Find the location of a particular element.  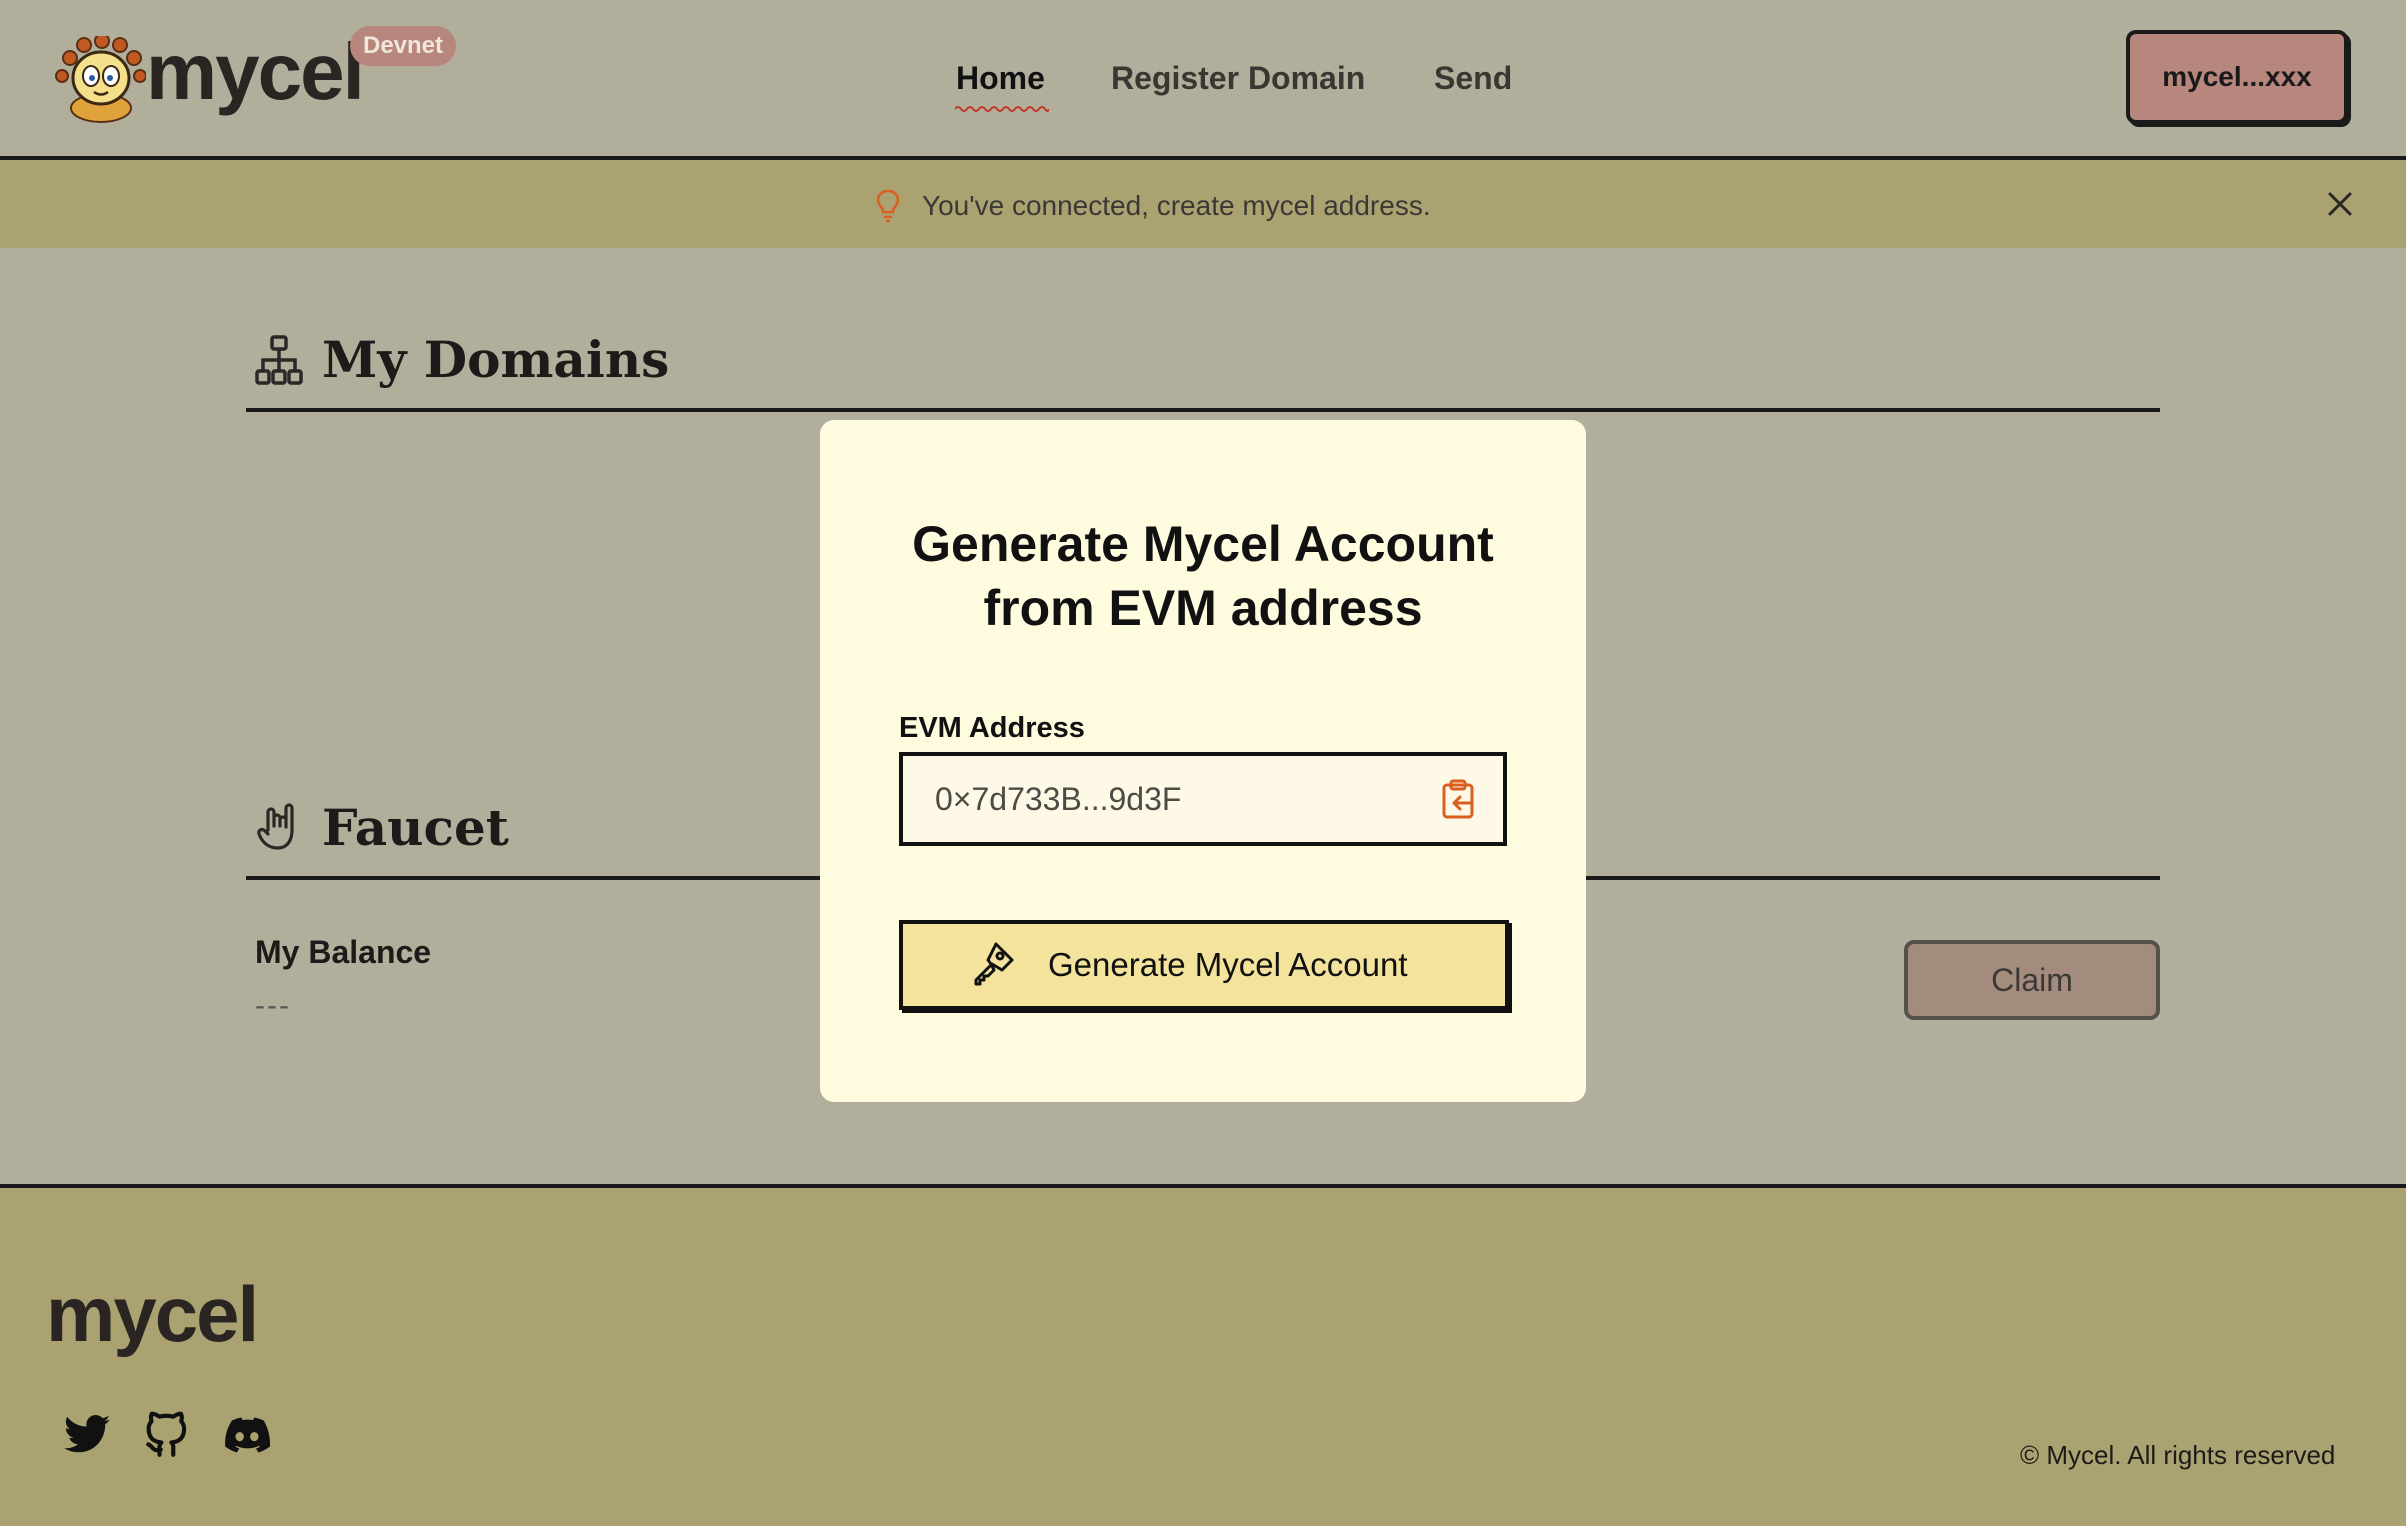

balance-value: --- is located at coordinates (273, 1005).